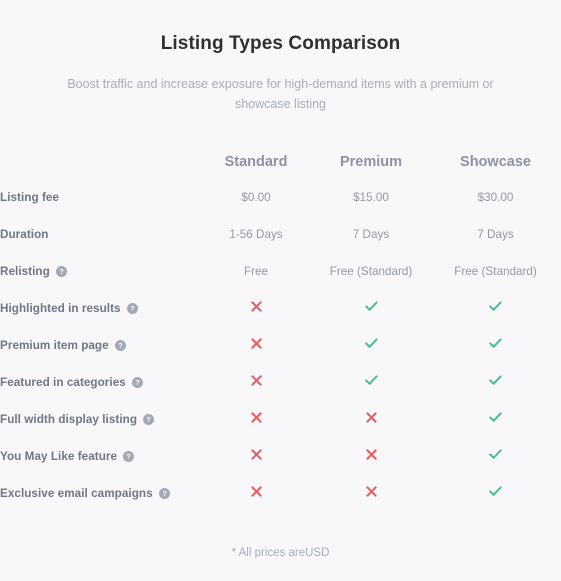  I want to click on row-label-text: Full width display listing, so click(69, 420).